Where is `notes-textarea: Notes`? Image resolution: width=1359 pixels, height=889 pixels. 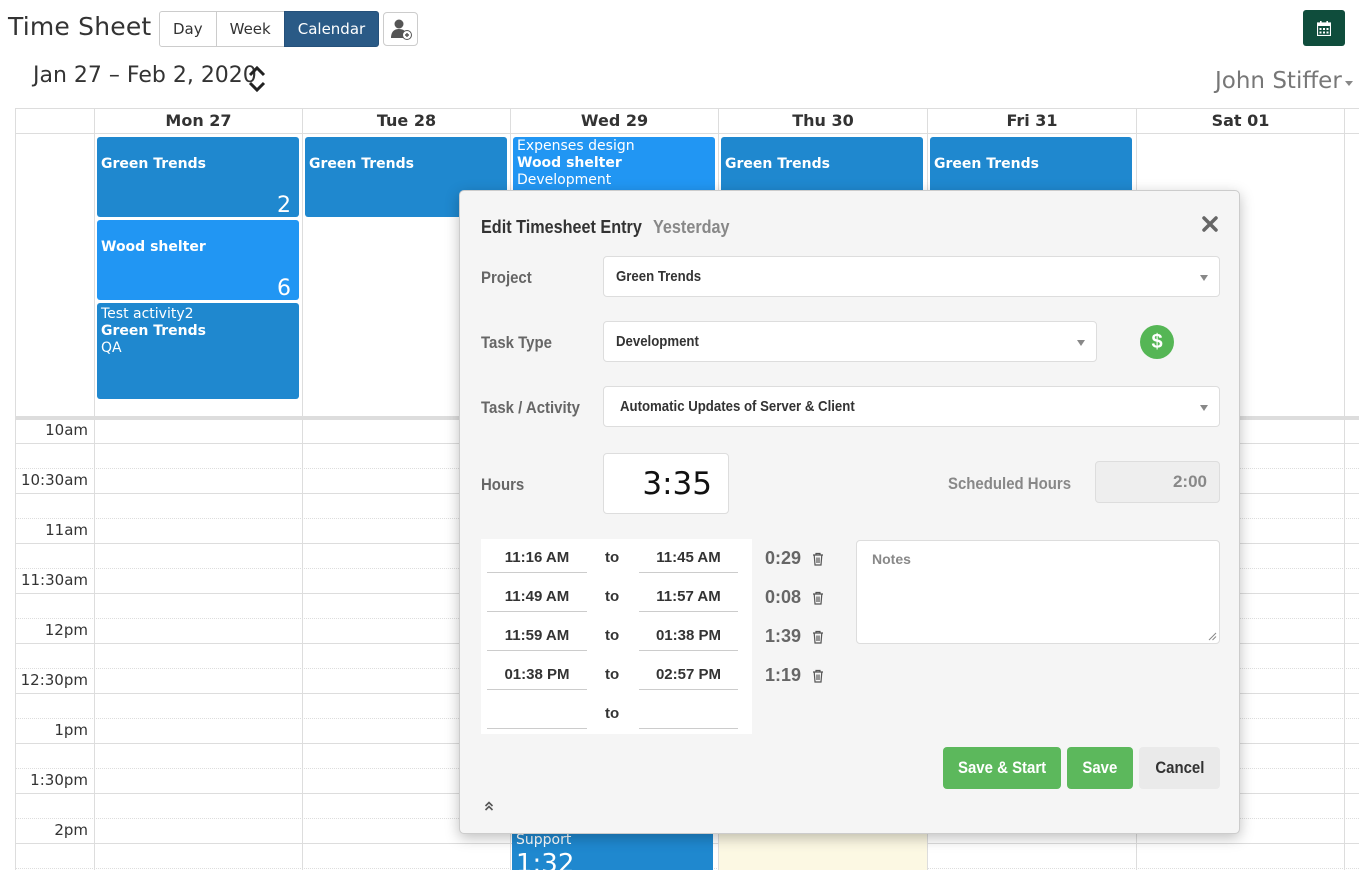 notes-textarea: Notes is located at coordinates (1038, 592).